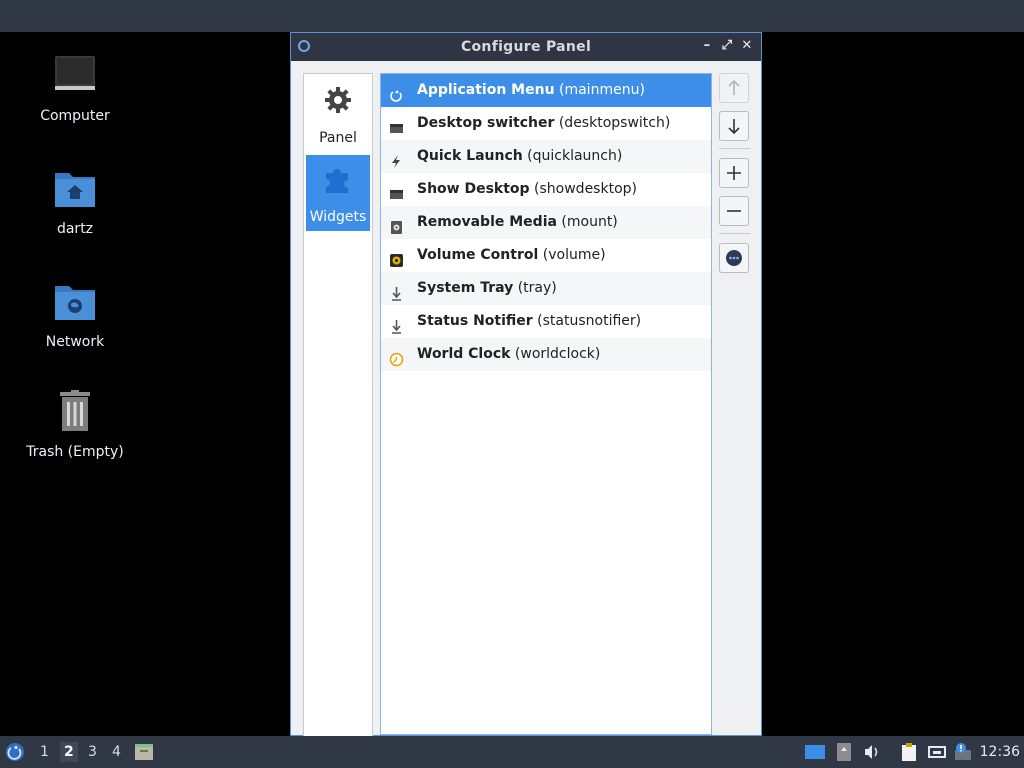 This screenshot has width=1024, height=768. What do you see at coordinates (589, 222) in the screenshot?
I see `widget-id: (mount)` at bounding box center [589, 222].